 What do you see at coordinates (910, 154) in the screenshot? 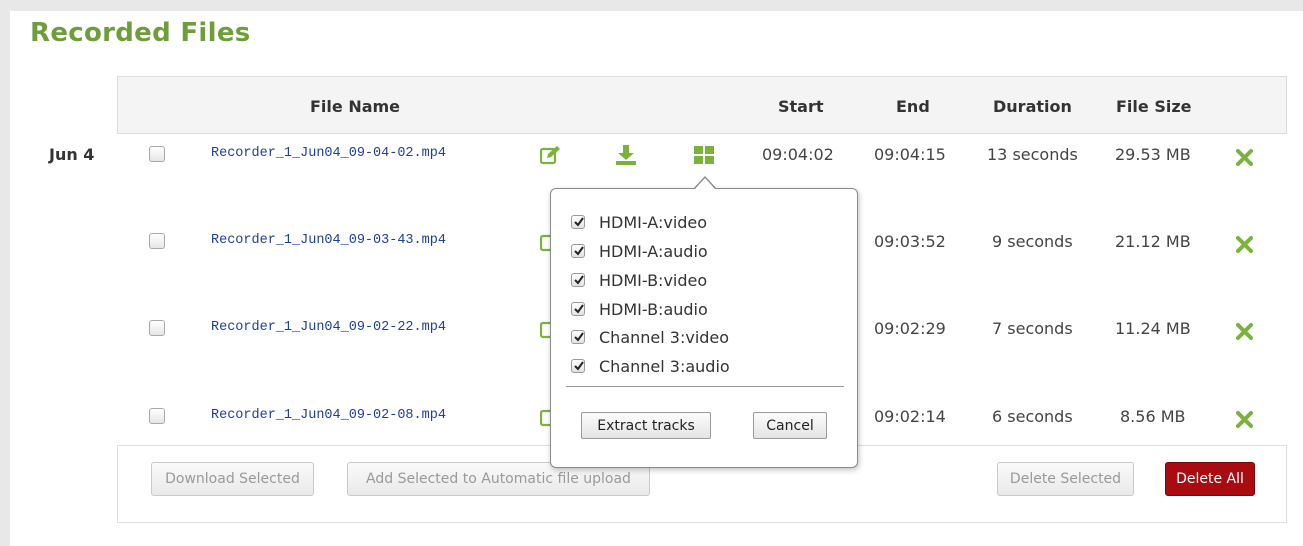
I see `end-time: 09:04:15` at bounding box center [910, 154].